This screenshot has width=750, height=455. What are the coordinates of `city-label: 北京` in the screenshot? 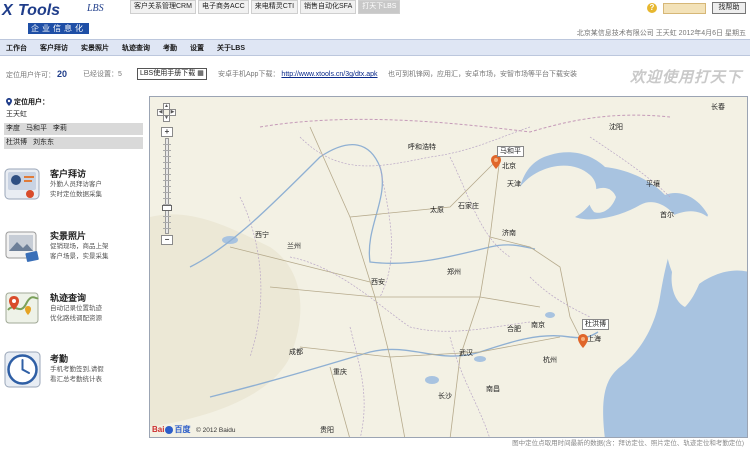 It's located at (509, 166).